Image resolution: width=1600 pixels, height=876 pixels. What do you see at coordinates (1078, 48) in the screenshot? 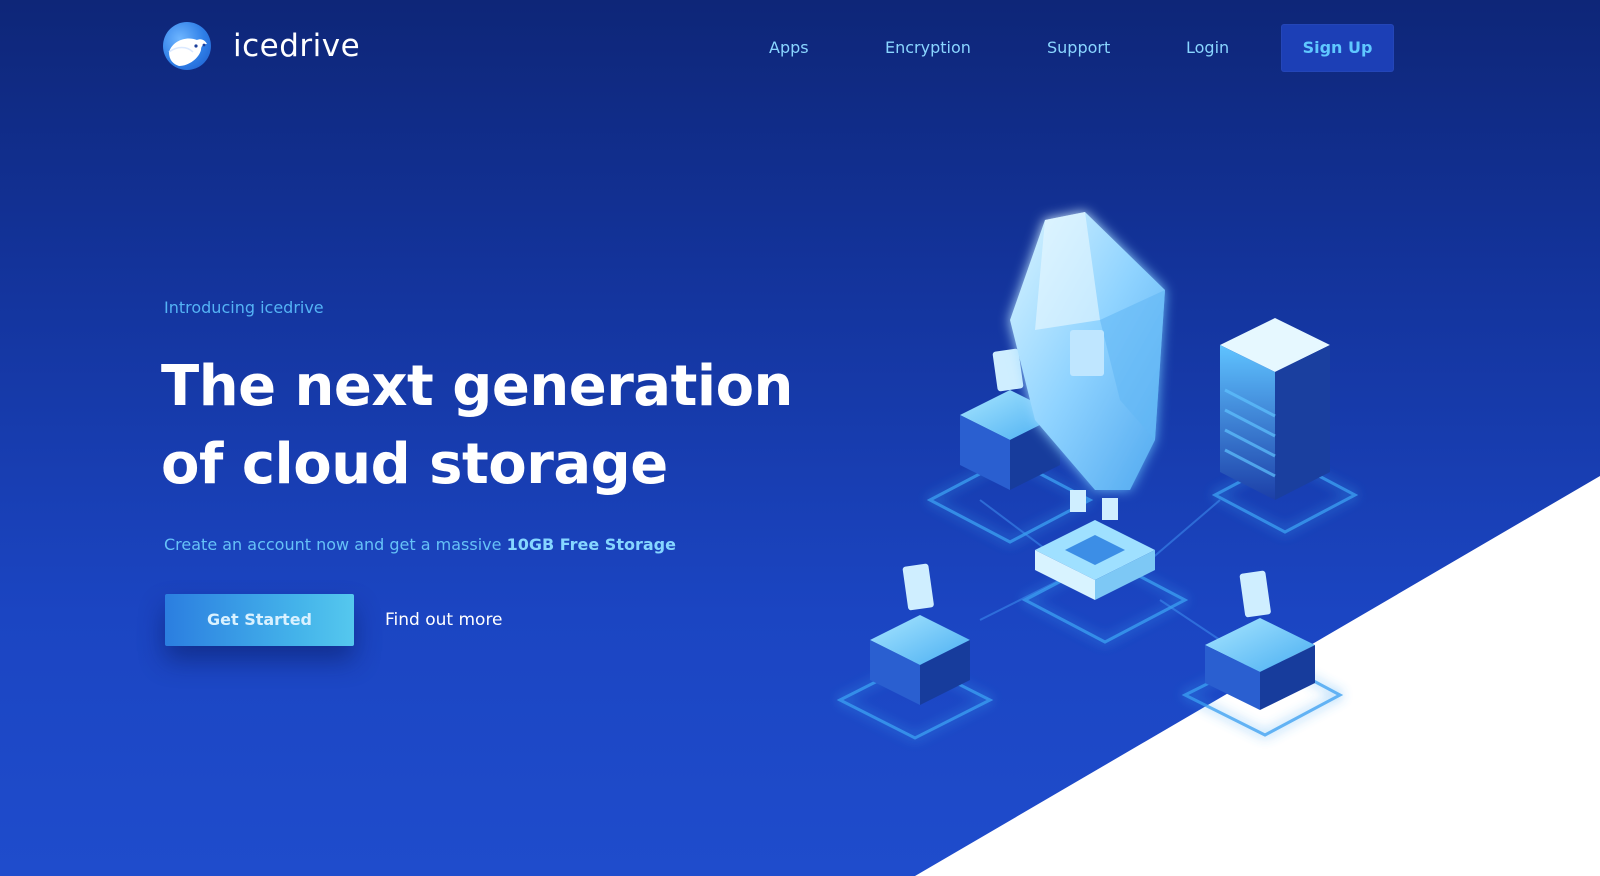
I see `nav-support-link: Support` at bounding box center [1078, 48].